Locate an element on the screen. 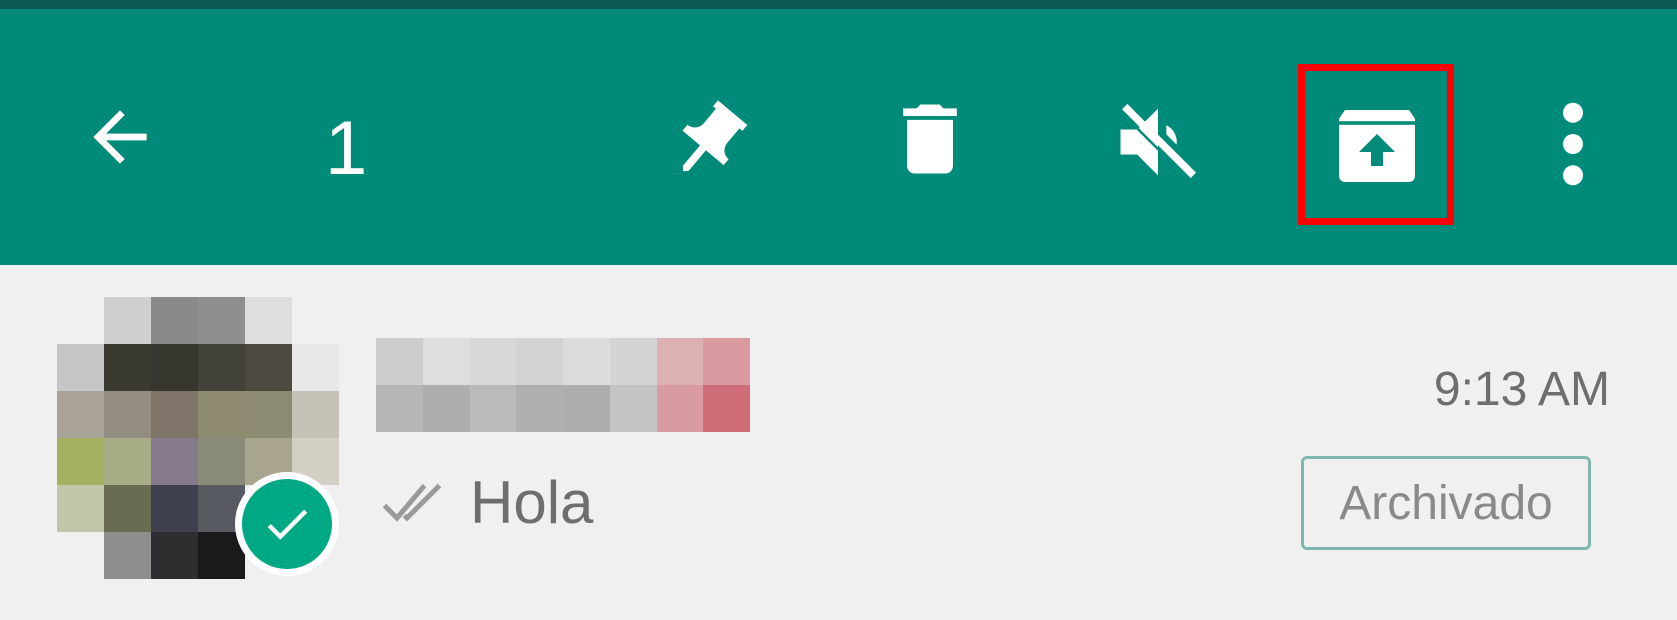 The image size is (1677, 620). mute-icon is located at coordinates (1158, 142).